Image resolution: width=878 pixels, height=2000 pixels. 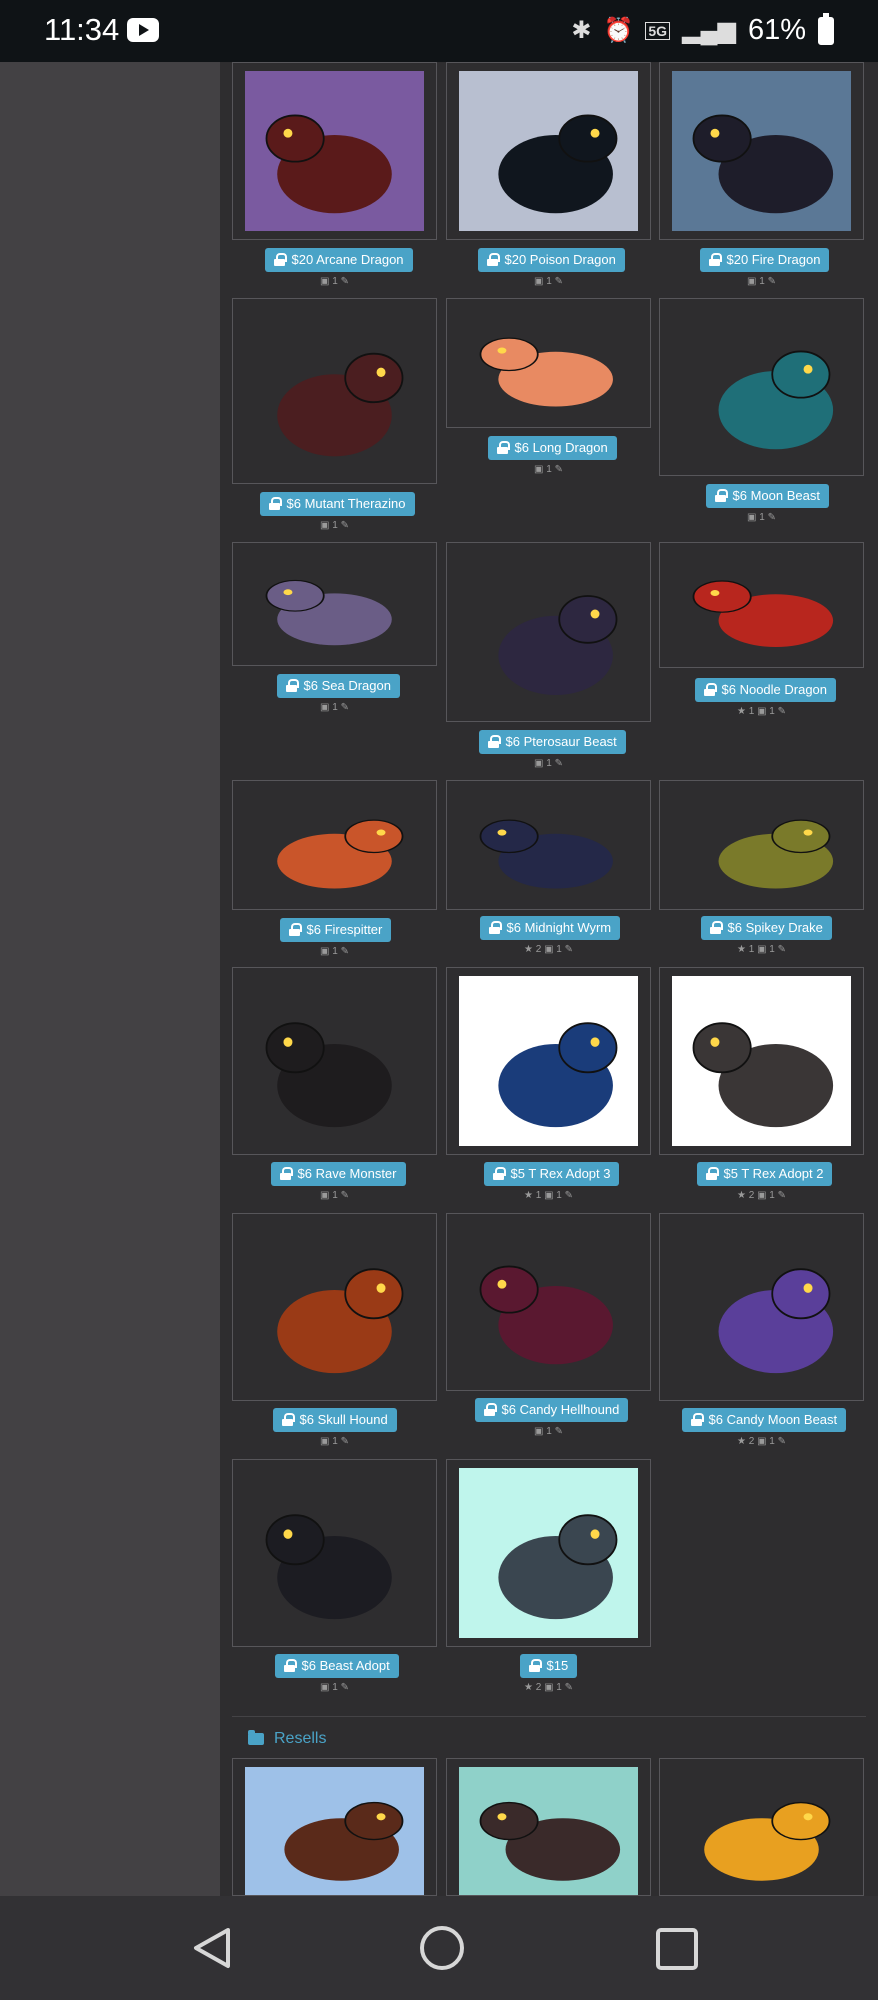 I want to click on adopt-price-button: $6 Sea Dragon, so click(x=338, y=686).